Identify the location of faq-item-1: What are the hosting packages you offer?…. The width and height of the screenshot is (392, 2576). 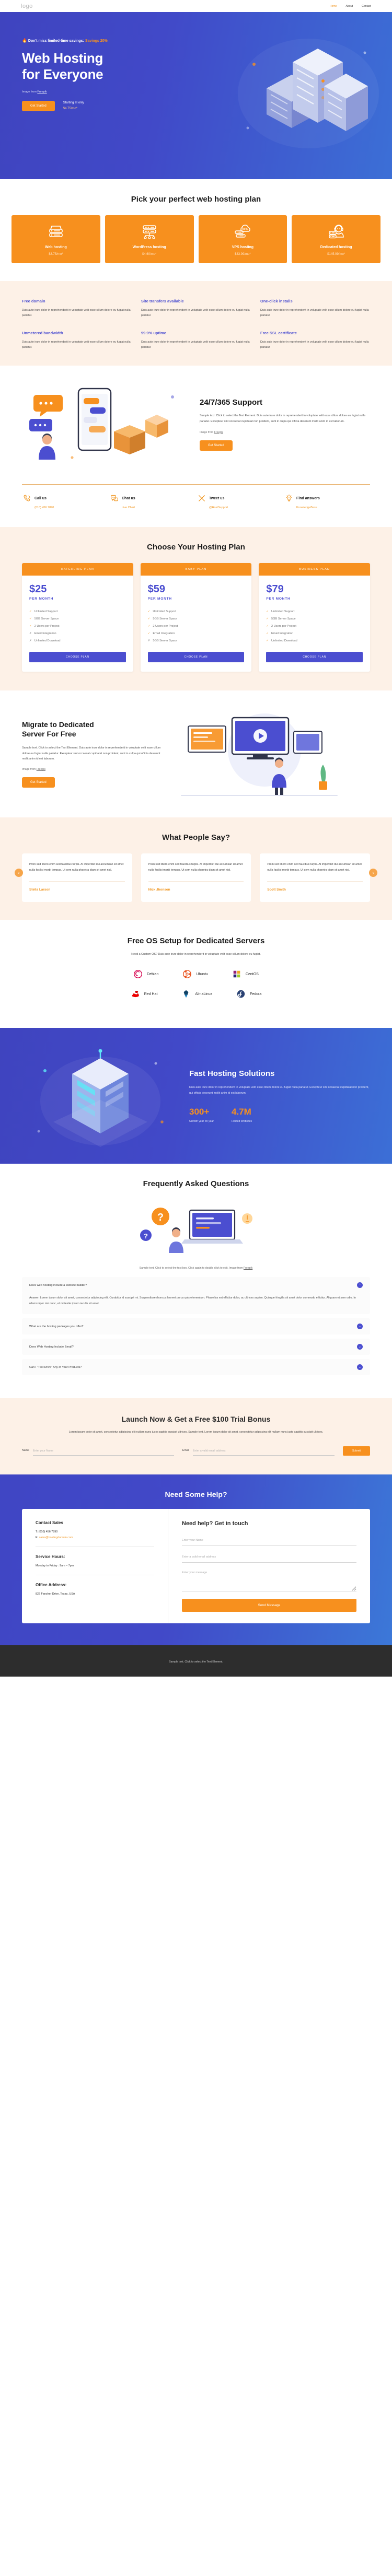
(196, 1326).